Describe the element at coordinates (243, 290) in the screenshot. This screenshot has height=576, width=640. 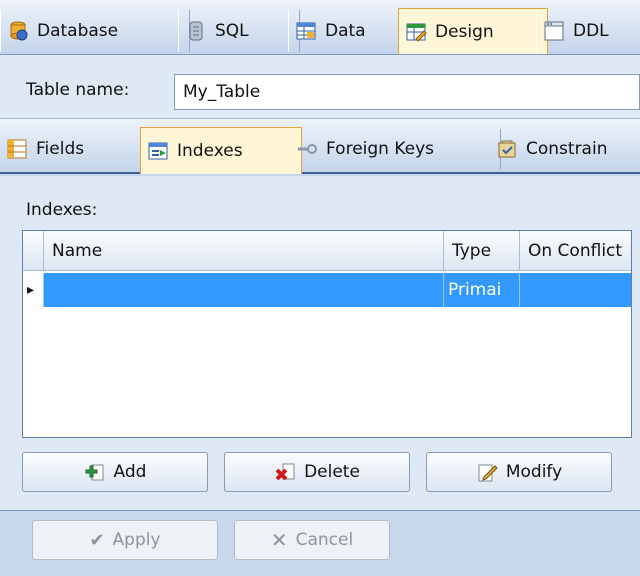
I see `cell-name` at that location.